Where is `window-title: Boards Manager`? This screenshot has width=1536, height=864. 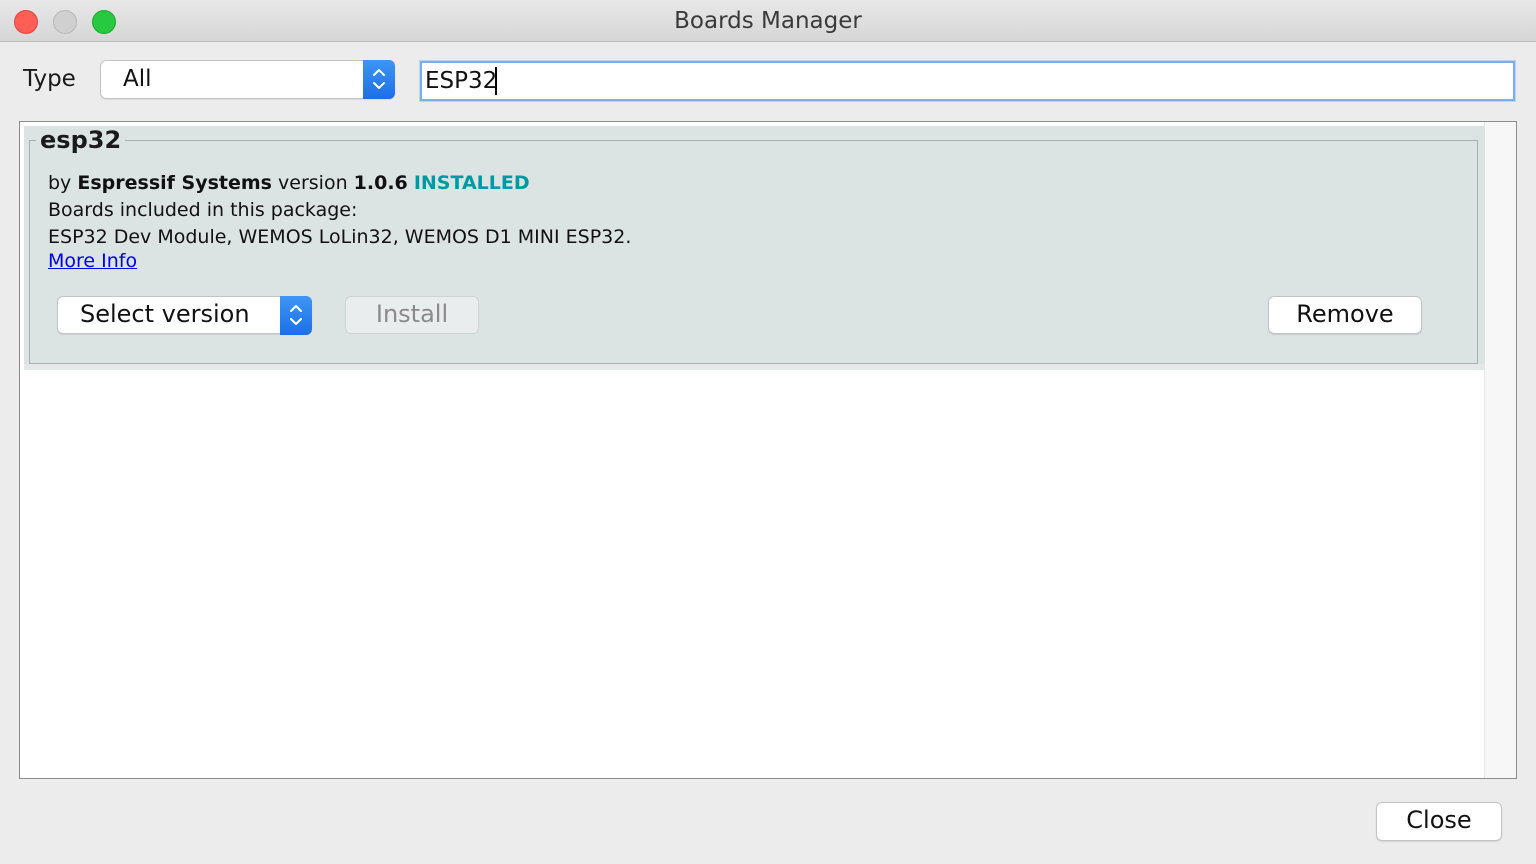 window-title: Boards Manager is located at coordinates (768, 21).